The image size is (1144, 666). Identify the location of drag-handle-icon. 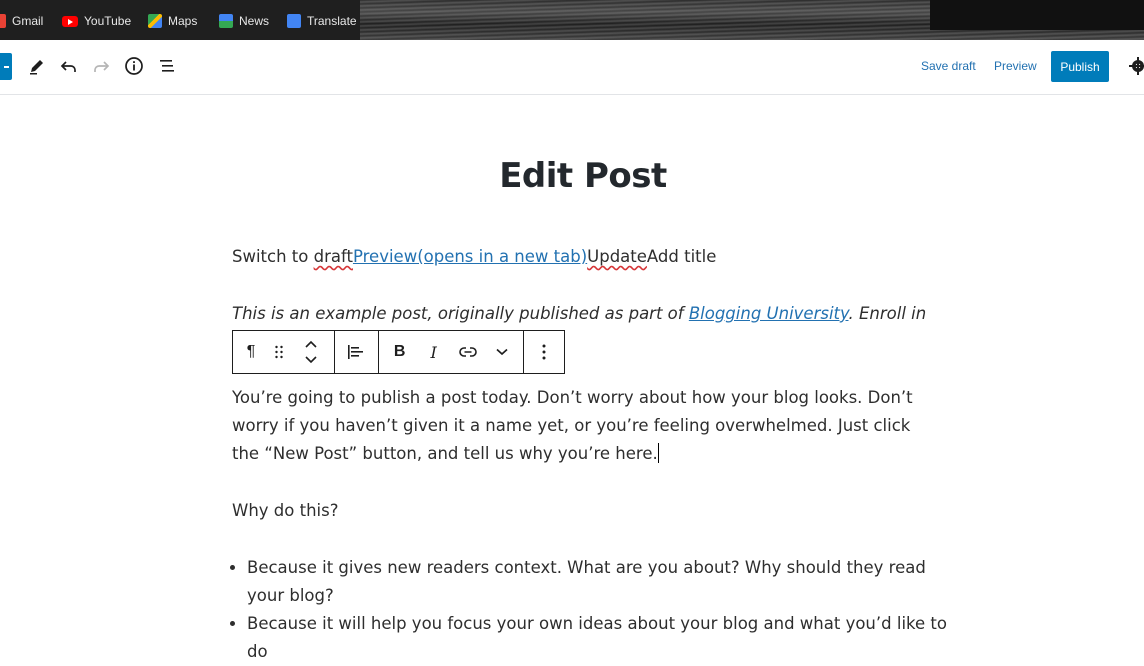
(279, 352).